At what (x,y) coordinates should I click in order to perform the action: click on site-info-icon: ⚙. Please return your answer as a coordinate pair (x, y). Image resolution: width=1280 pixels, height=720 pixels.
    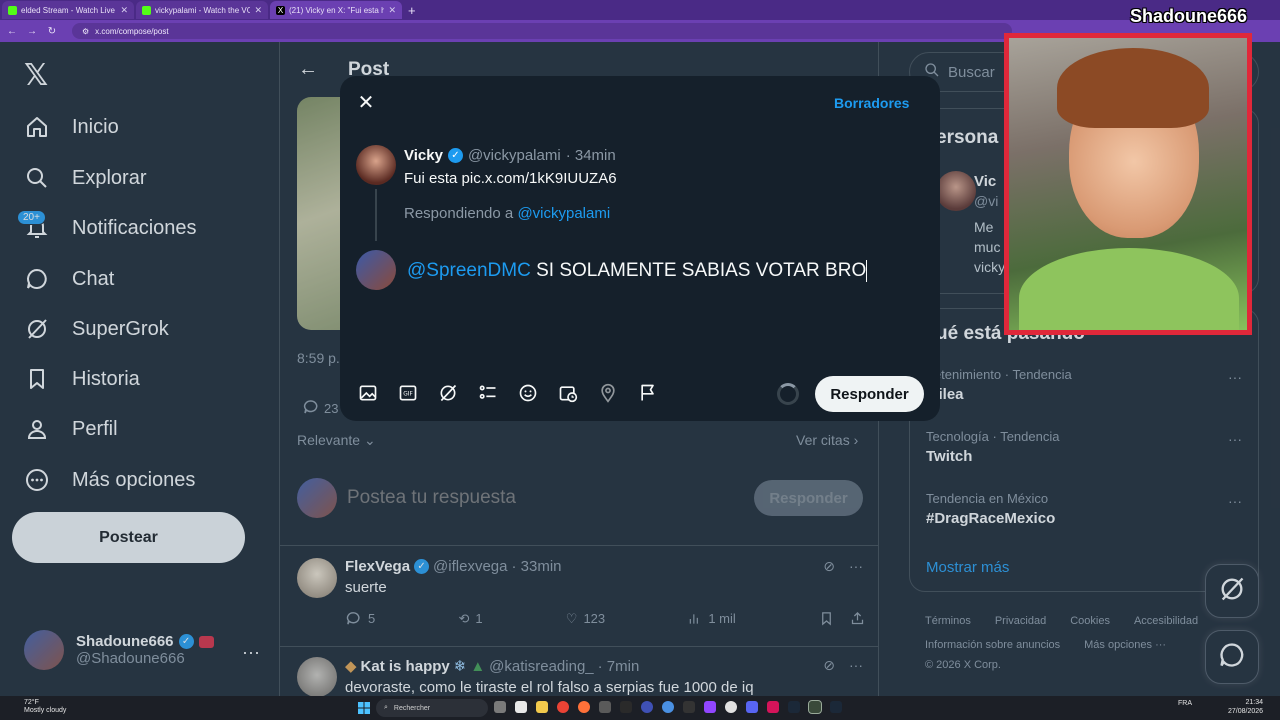
    Looking at the image, I should click on (85, 31).